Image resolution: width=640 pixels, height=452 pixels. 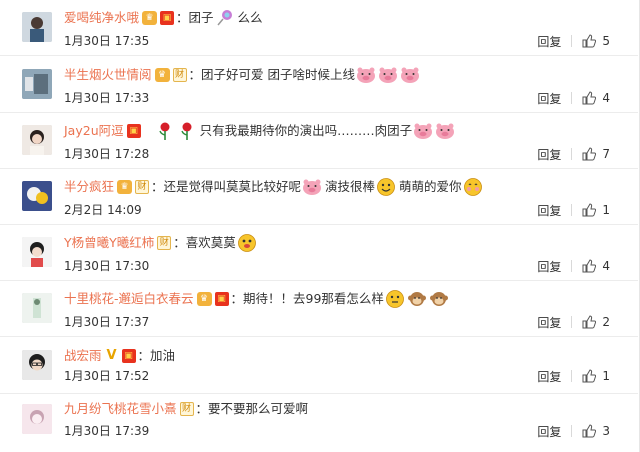 What do you see at coordinates (606, 41) in the screenshot?
I see `like-count: 5` at bounding box center [606, 41].